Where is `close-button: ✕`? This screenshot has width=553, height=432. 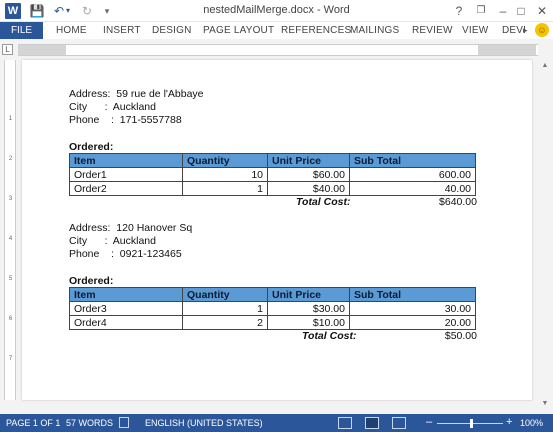
close-button: ✕ is located at coordinates (542, 11).